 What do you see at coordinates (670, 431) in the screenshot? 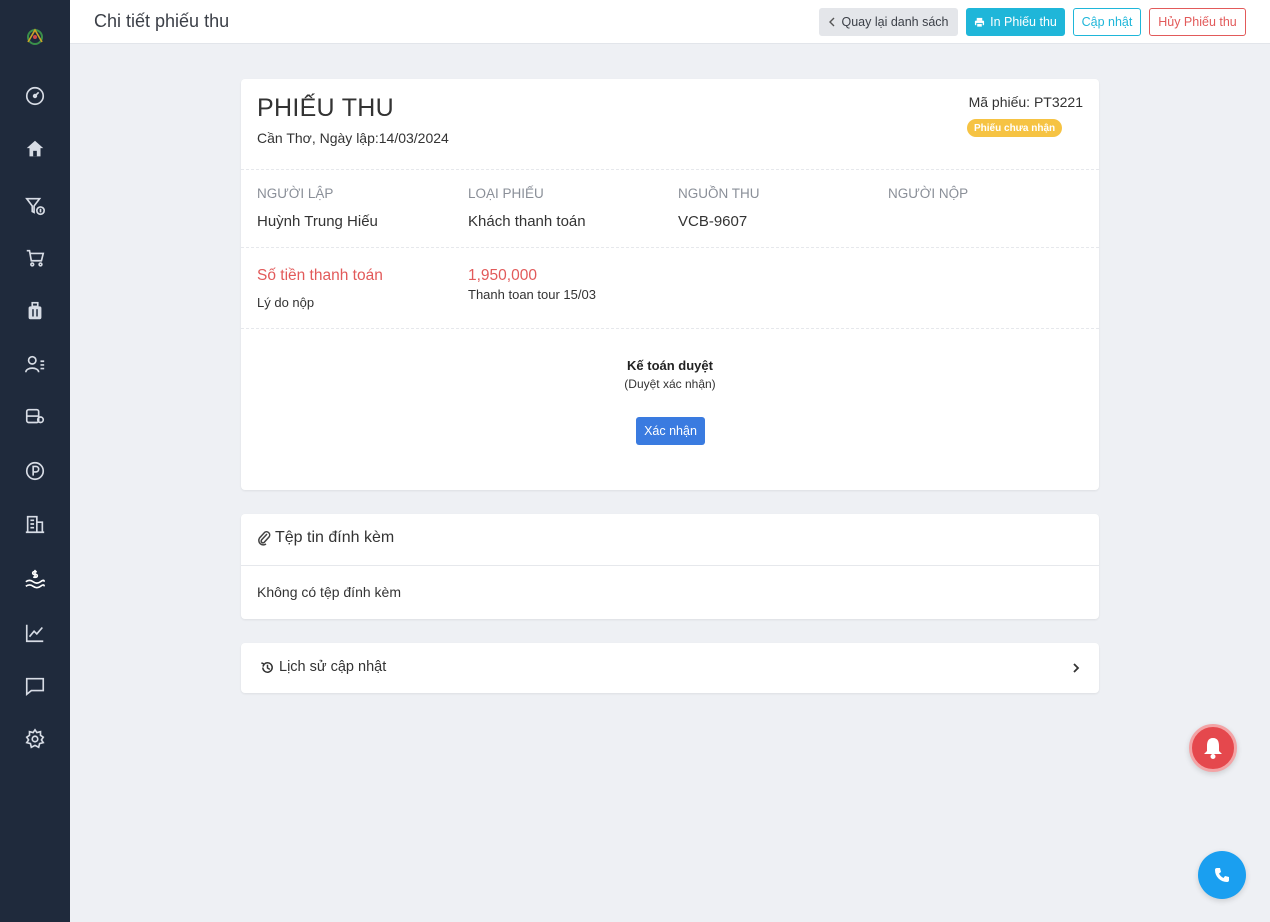
I see `confirm-button: Xác nhận` at bounding box center [670, 431].